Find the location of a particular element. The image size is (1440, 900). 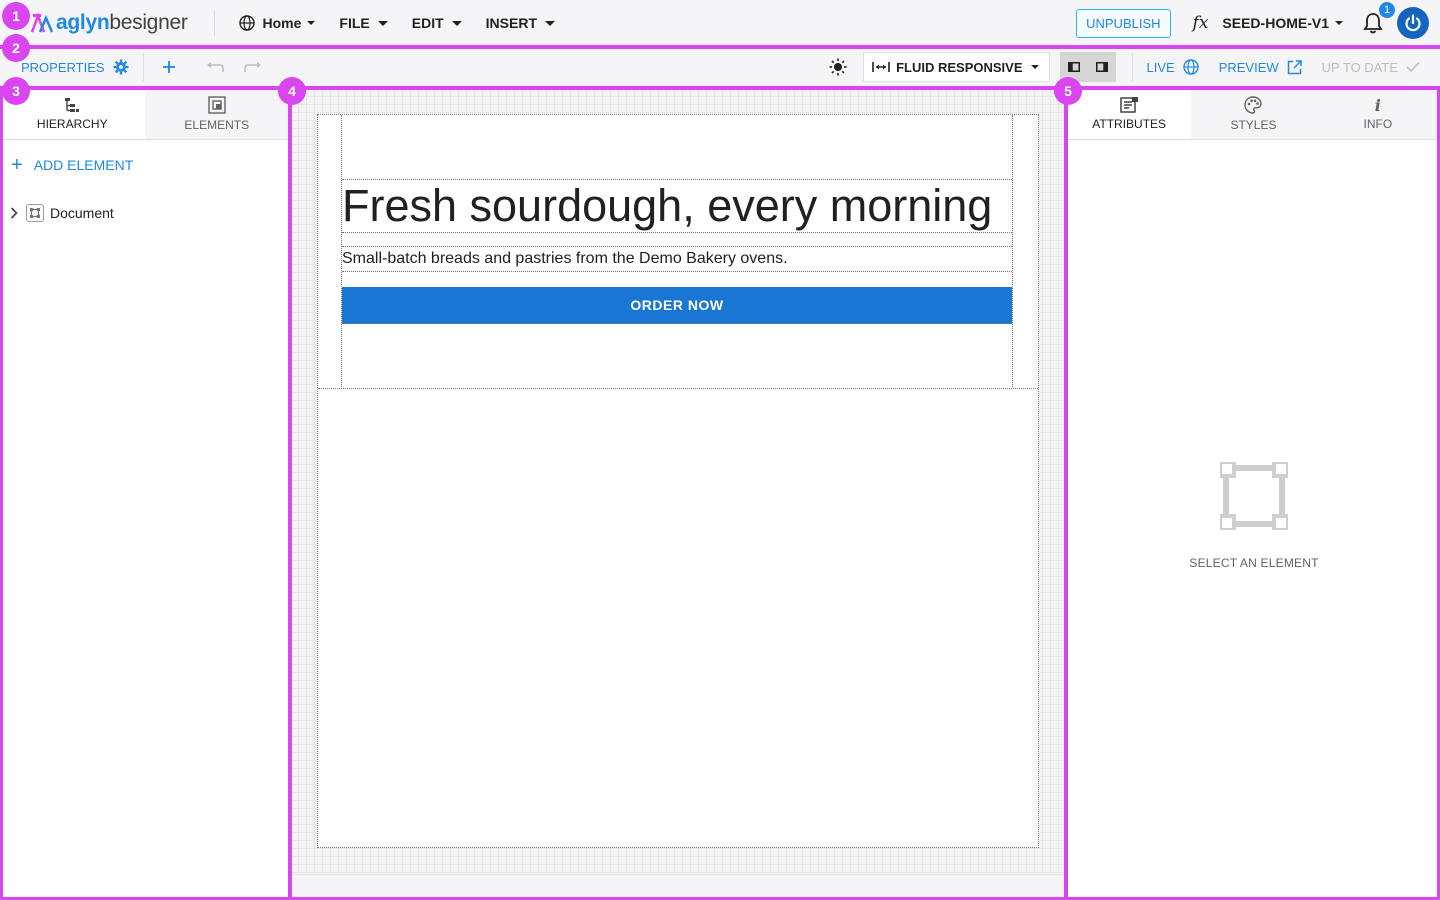

logo-product: besigner is located at coordinates (148, 22).